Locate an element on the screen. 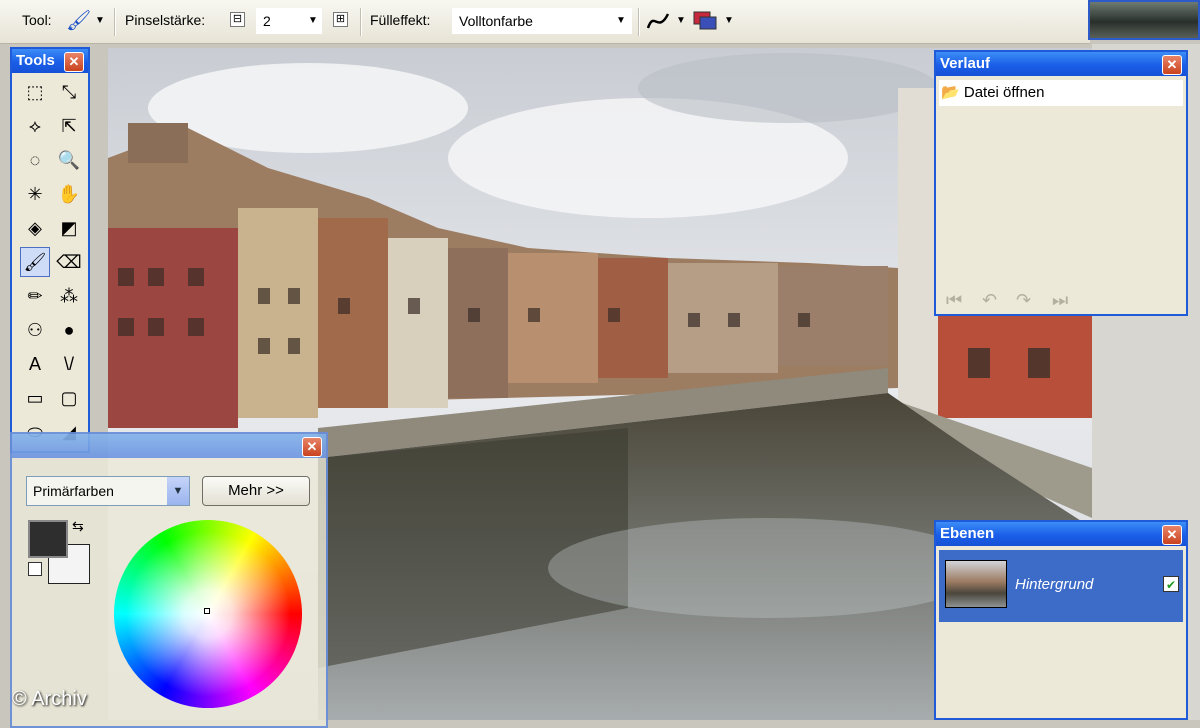 The image size is (1200, 728). history-item-label: Datei öffnen is located at coordinates (1004, 92).